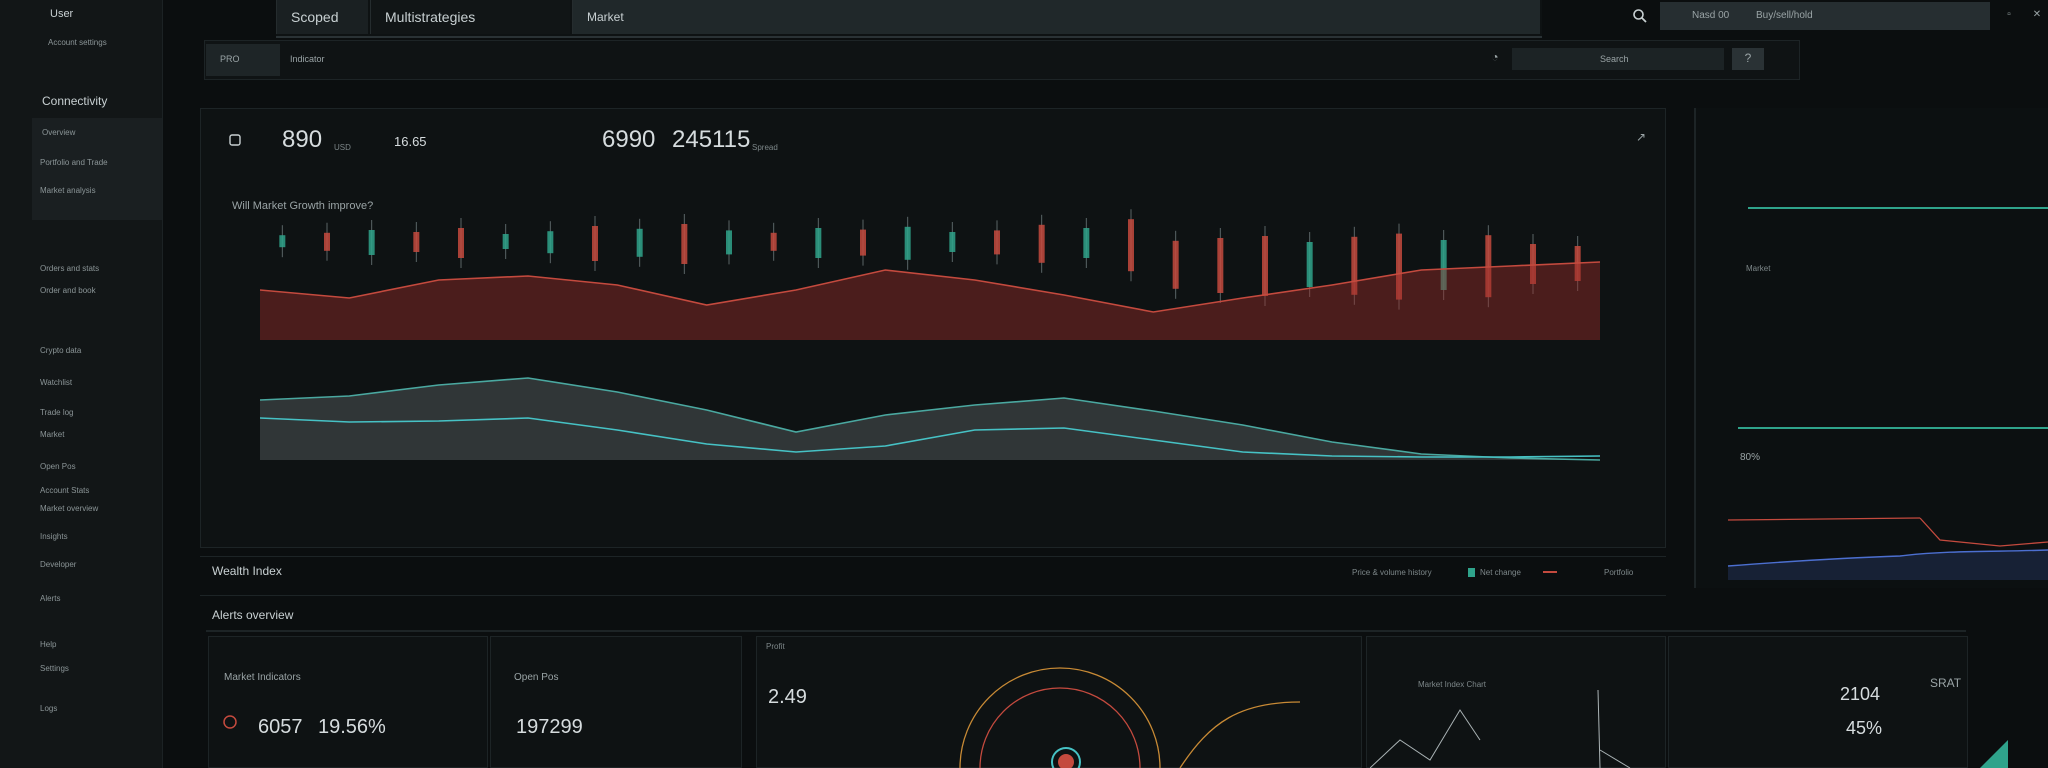 This screenshot has width=2048, height=768. I want to click on toggle-icon: ◔, so click(1495, 57).